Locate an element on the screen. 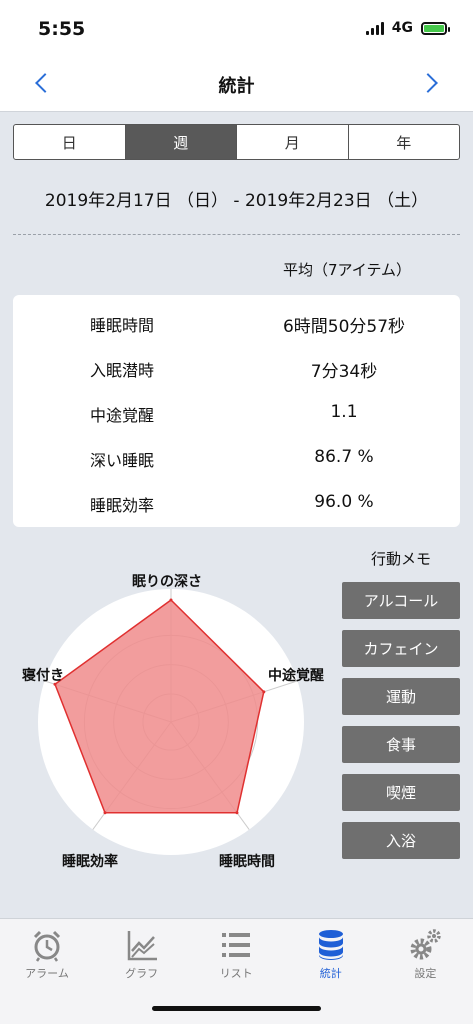 The height and width of the screenshot is (1024, 473). line-graph-icon is located at coordinates (142, 945).